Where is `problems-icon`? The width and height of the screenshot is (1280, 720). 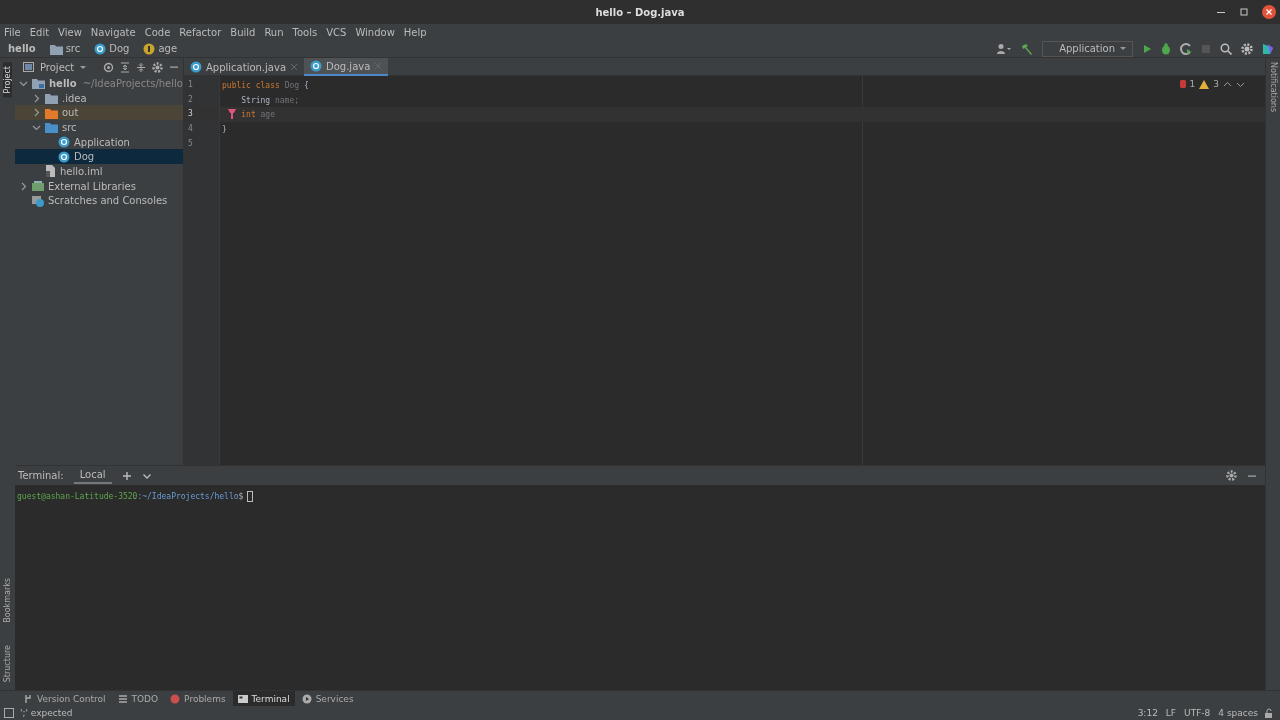
problems-icon is located at coordinates (175, 698).